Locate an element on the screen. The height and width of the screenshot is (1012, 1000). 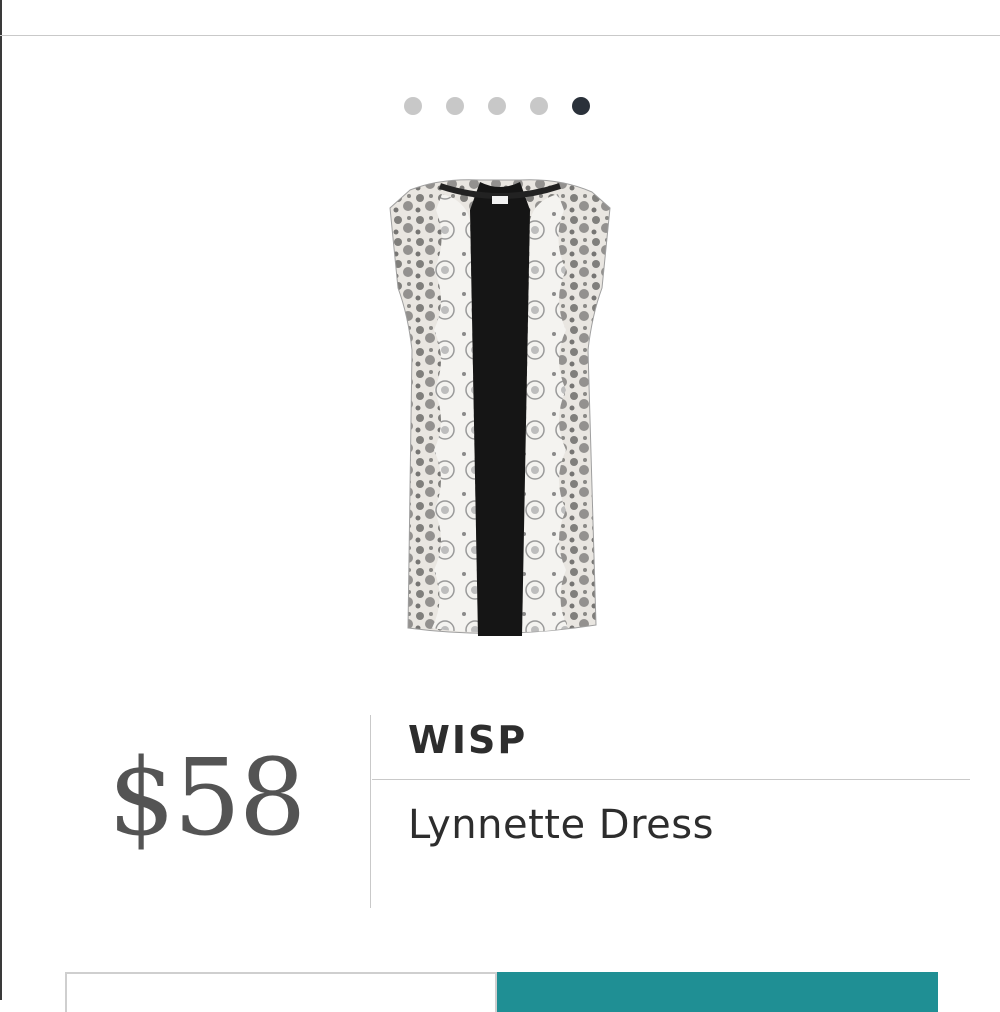
action-bar is located at coordinates (501, 992).